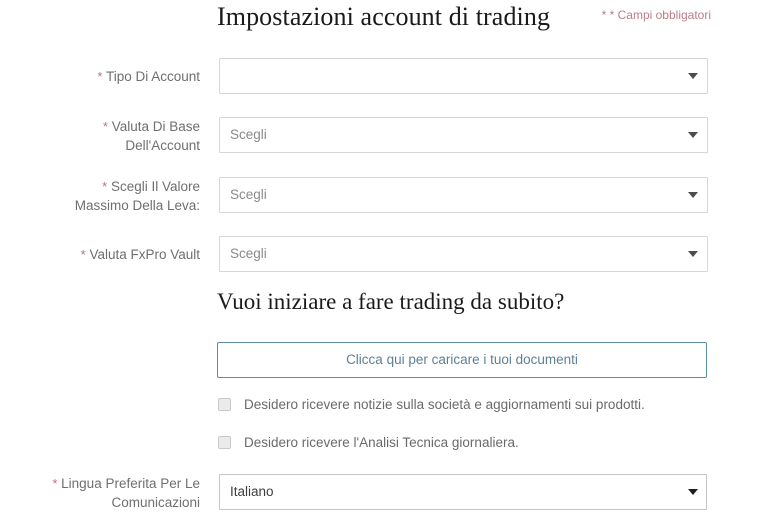  I want to click on select-account-type, so click(463, 76).